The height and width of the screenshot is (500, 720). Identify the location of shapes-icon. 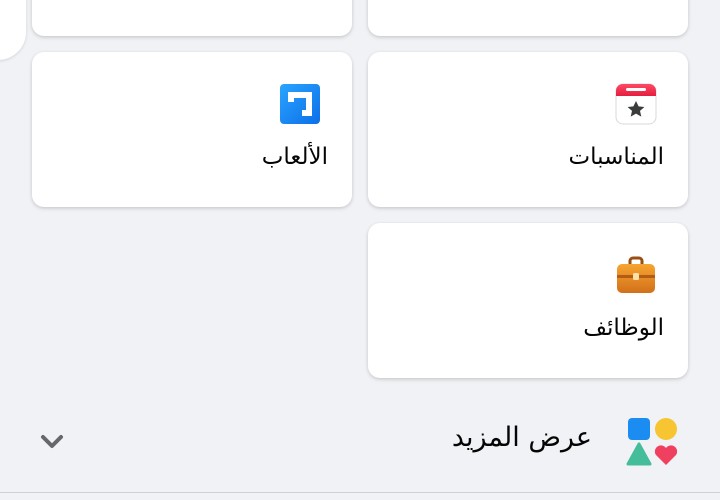
(652, 442).